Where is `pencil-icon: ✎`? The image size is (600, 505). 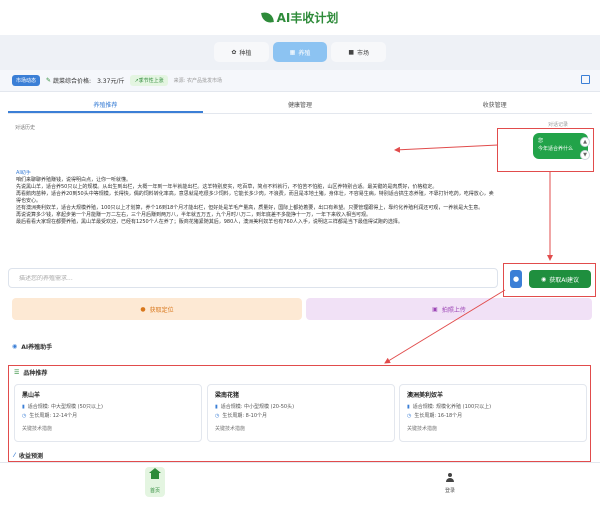 pencil-icon: ✎ is located at coordinates (49, 80).